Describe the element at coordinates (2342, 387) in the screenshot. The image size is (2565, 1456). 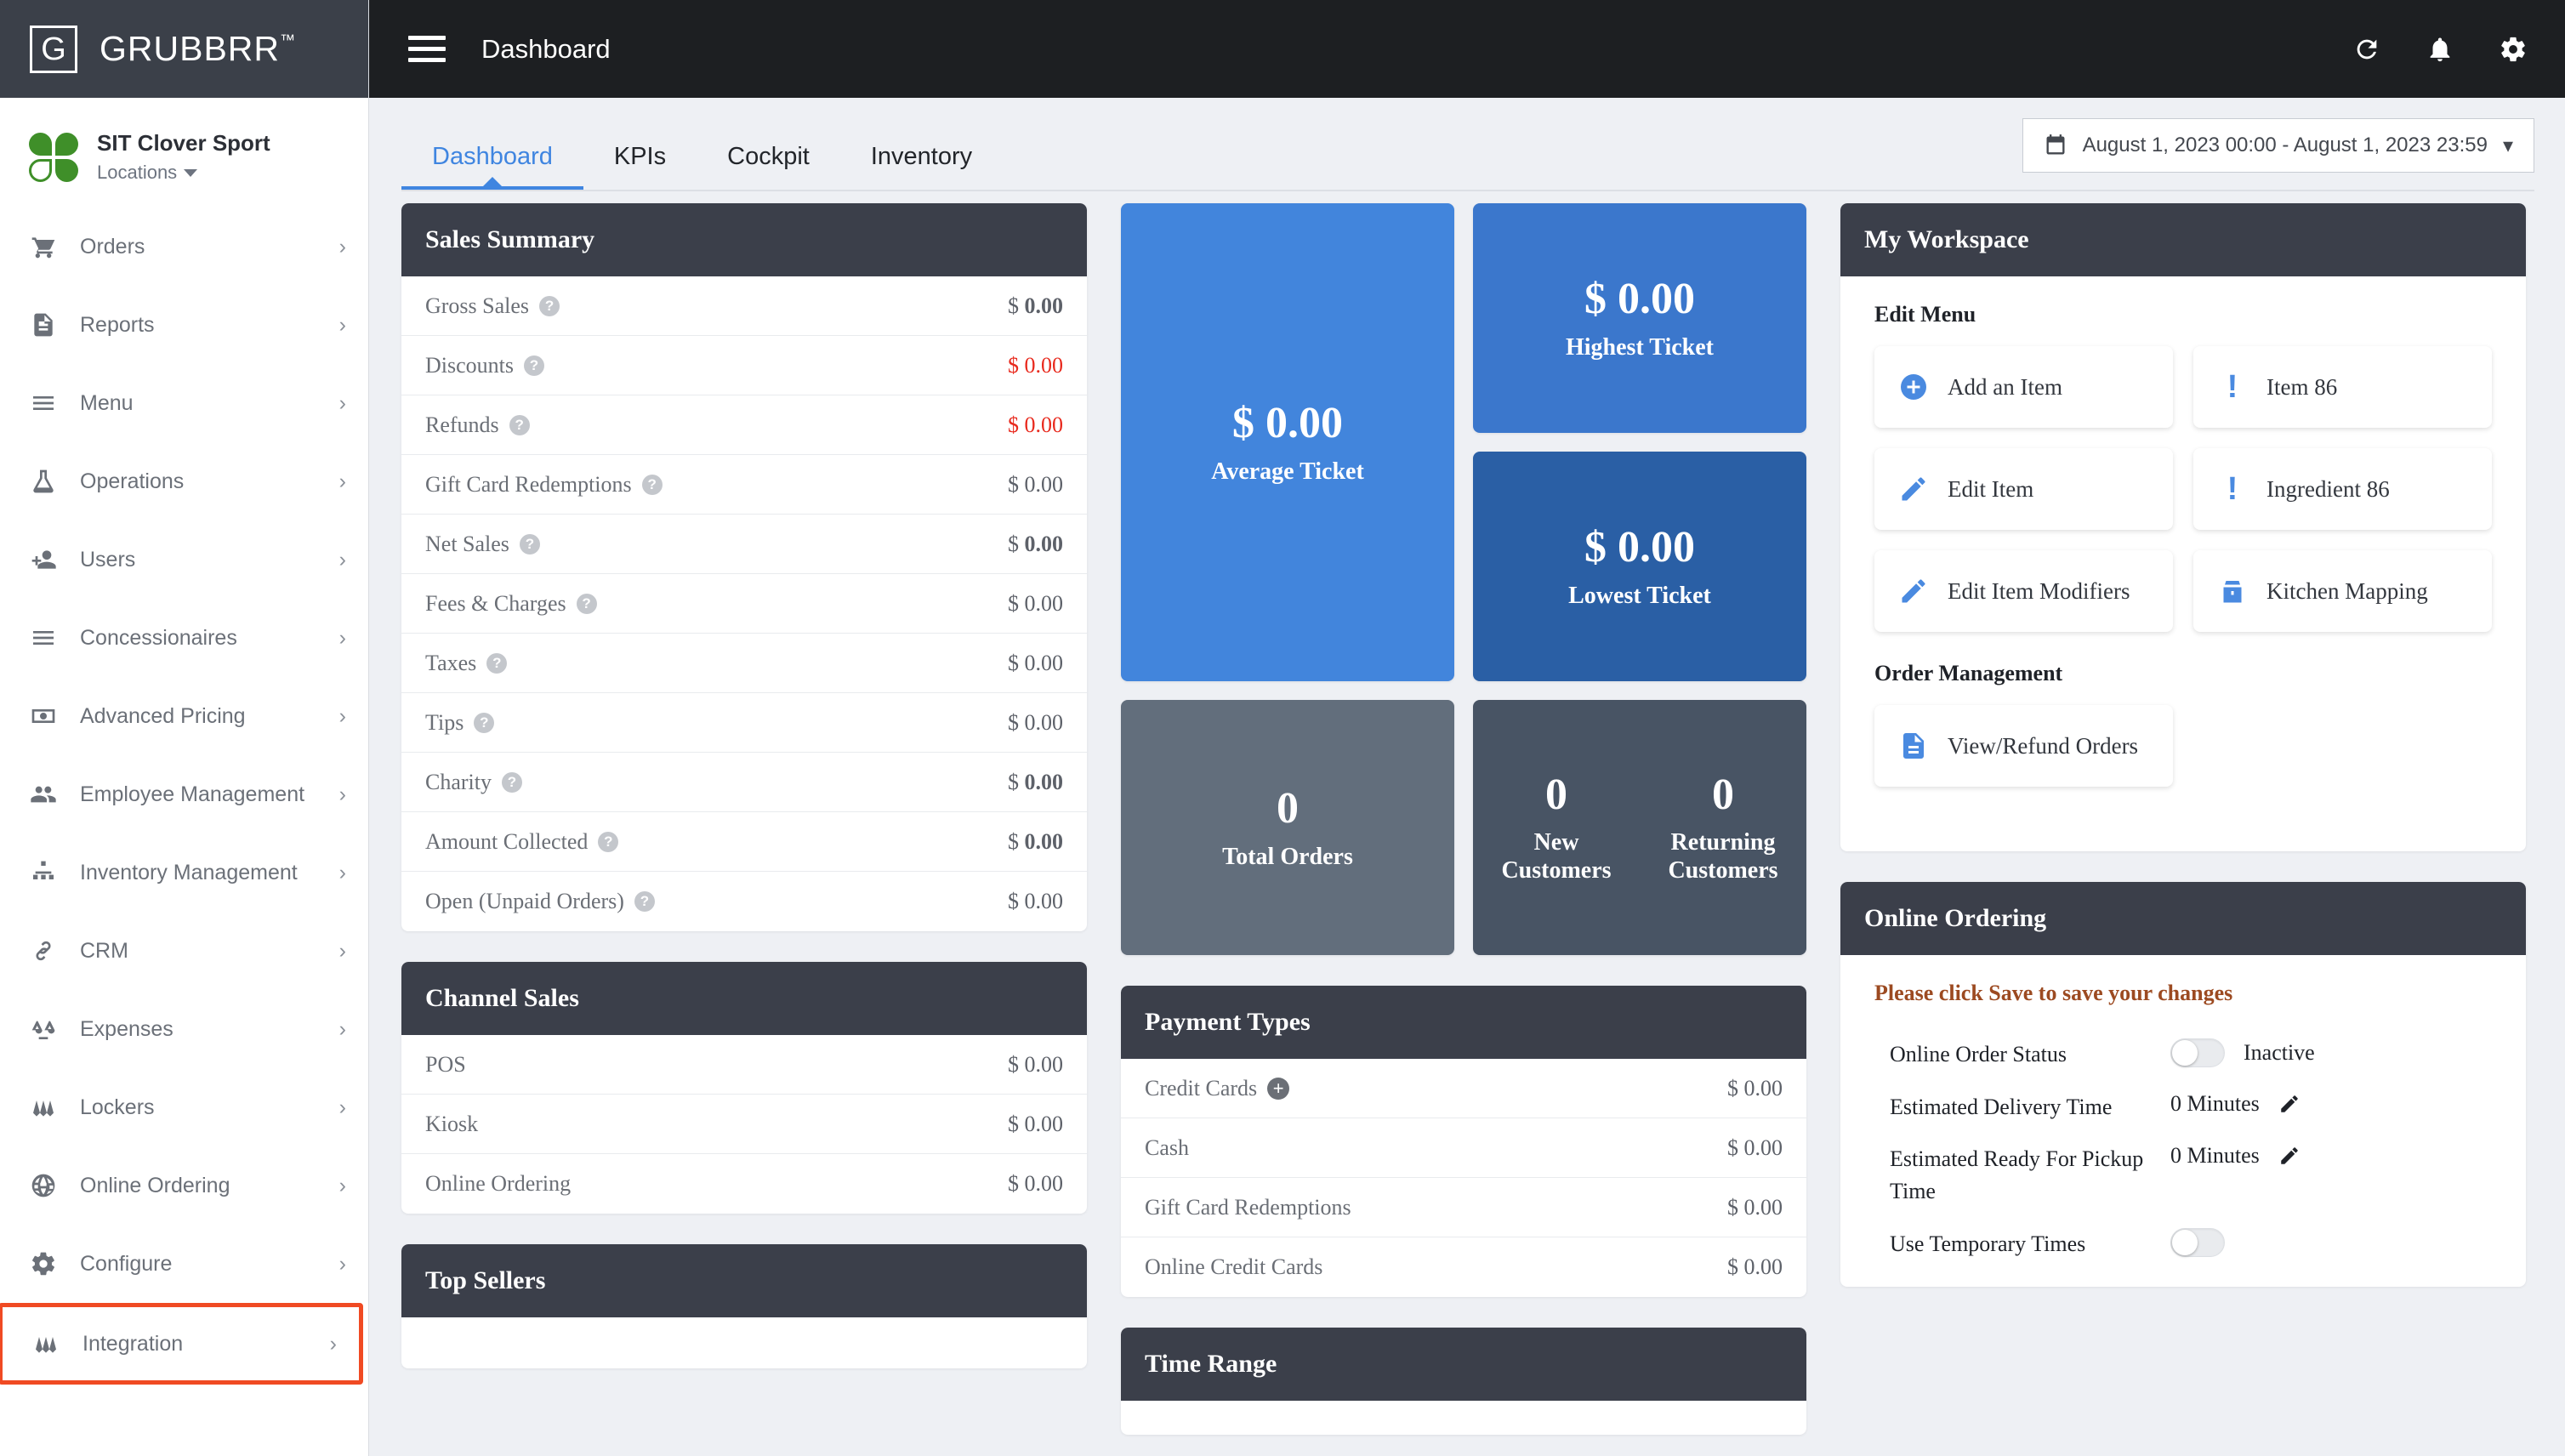
I see `workspace-button-item-86: ! Item 86` at that location.